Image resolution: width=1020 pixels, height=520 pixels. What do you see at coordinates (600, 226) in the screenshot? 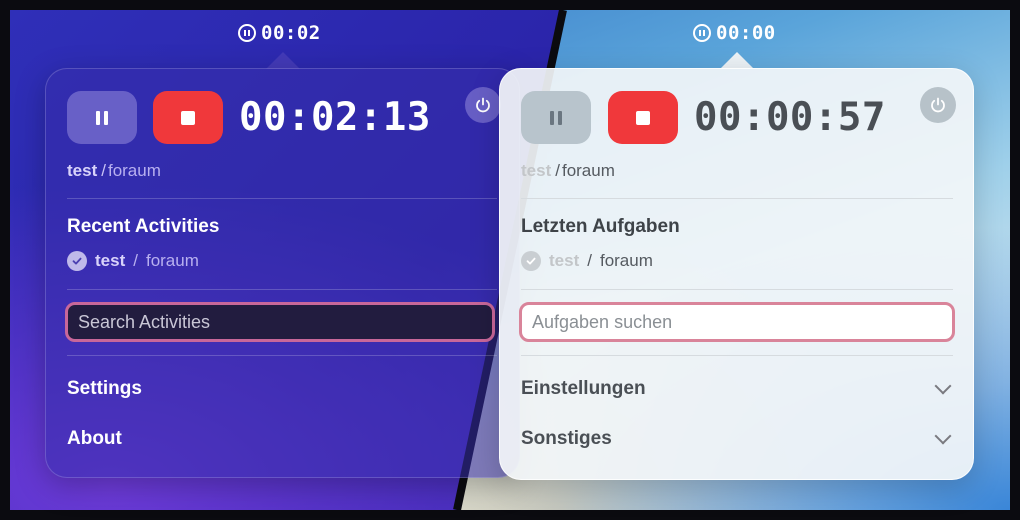
I see `recent-activities-title: Letzten Aufgaben` at bounding box center [600, 226].